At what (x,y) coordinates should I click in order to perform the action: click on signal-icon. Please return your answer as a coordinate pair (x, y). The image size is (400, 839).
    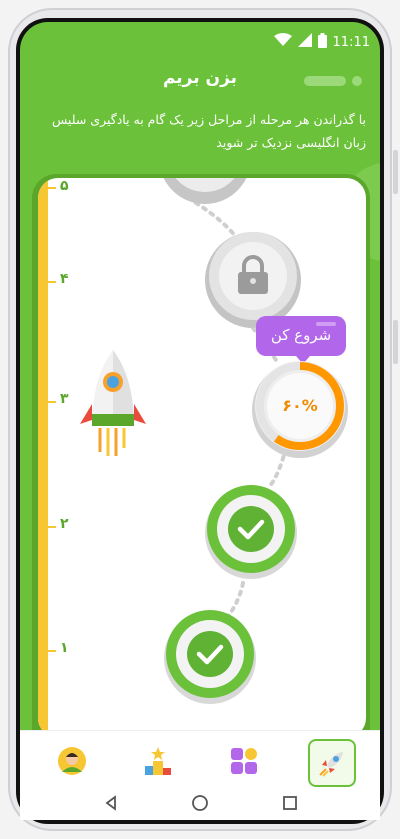
    Looking at the image, I should click on (304, 42).